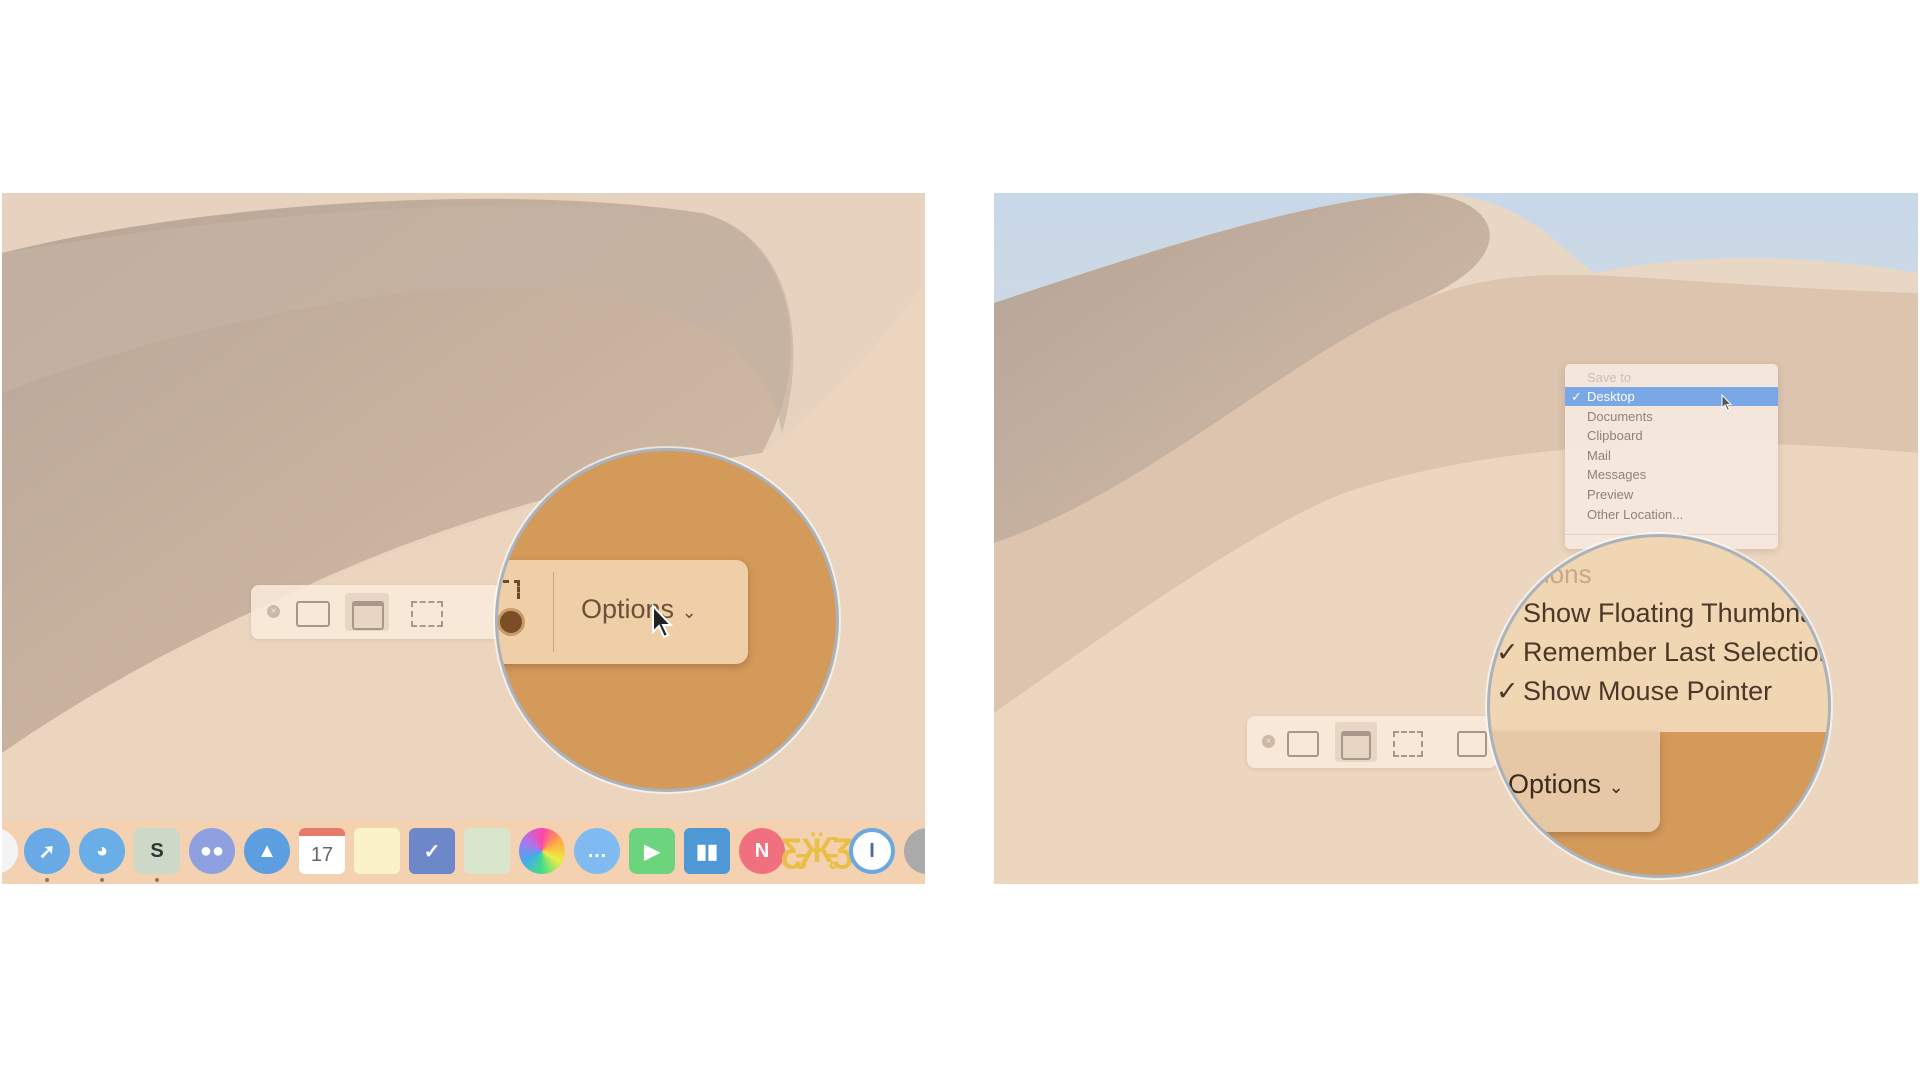  I want to click on magnified-toolbar: Options ⌄, so click(623, 612).